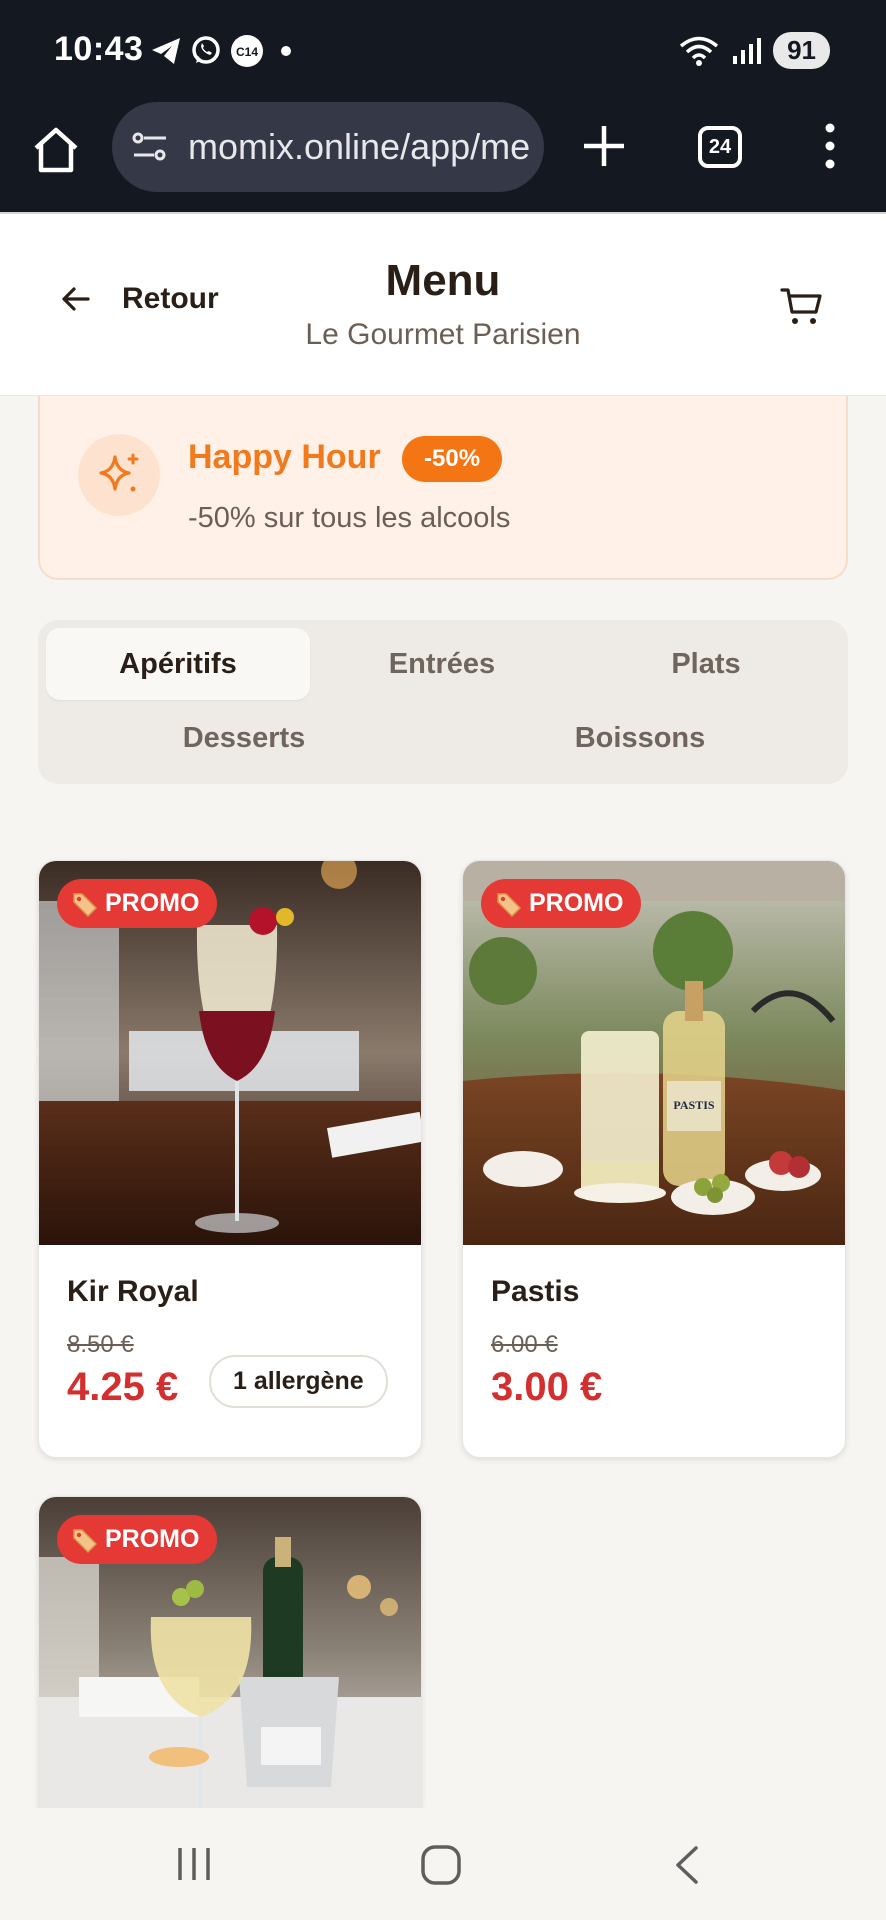 Image resolution: width=886 pixels, height=1920 pixels. Describe the element at coordinates (443, 50) in the screenshot. I see `status-bar: 10:43 C14 91` at that location.